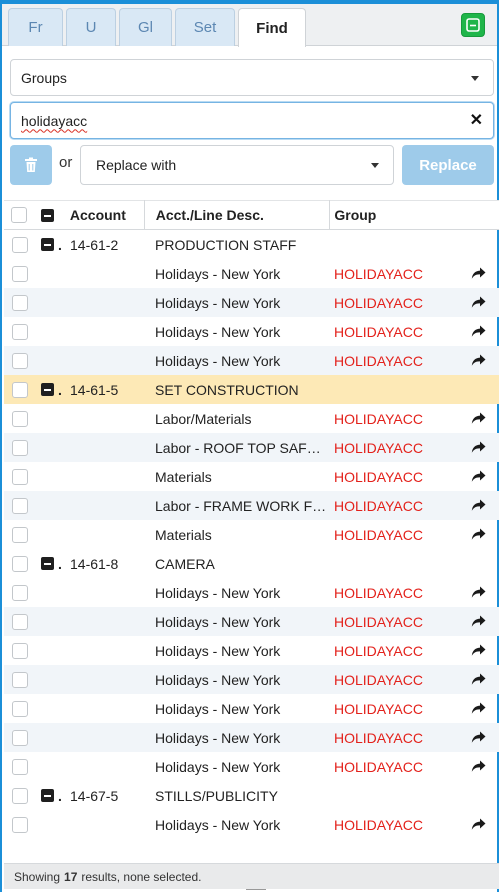 This screenshot has width=499, height=892. What do you see at coordinates (252, 120) in the screenshot?
I see `search-input: holidayacc ✕` at bounding box center [252, 120].